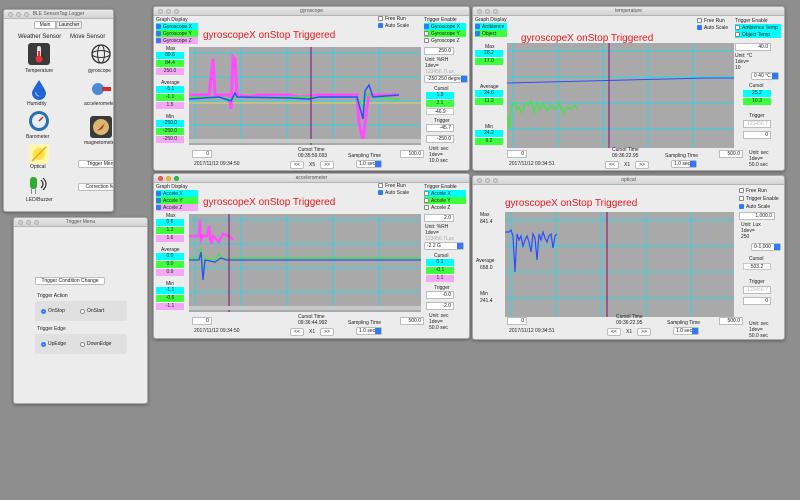 The image size is (800, 500). I want to click on trigger-accele-z-checkbox: Accele Z, so click(437, 207).